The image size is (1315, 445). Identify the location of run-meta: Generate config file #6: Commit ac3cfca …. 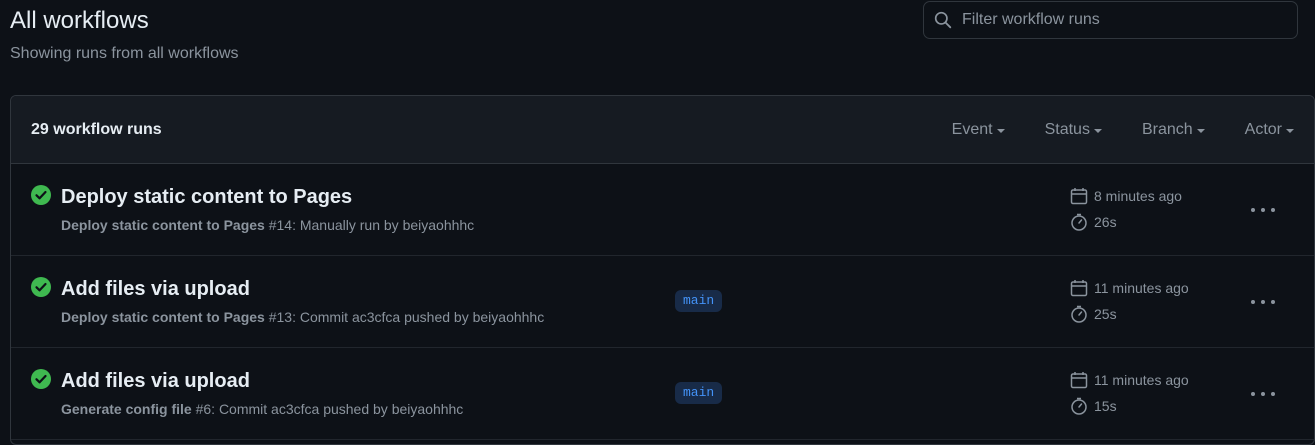
(262, 409).